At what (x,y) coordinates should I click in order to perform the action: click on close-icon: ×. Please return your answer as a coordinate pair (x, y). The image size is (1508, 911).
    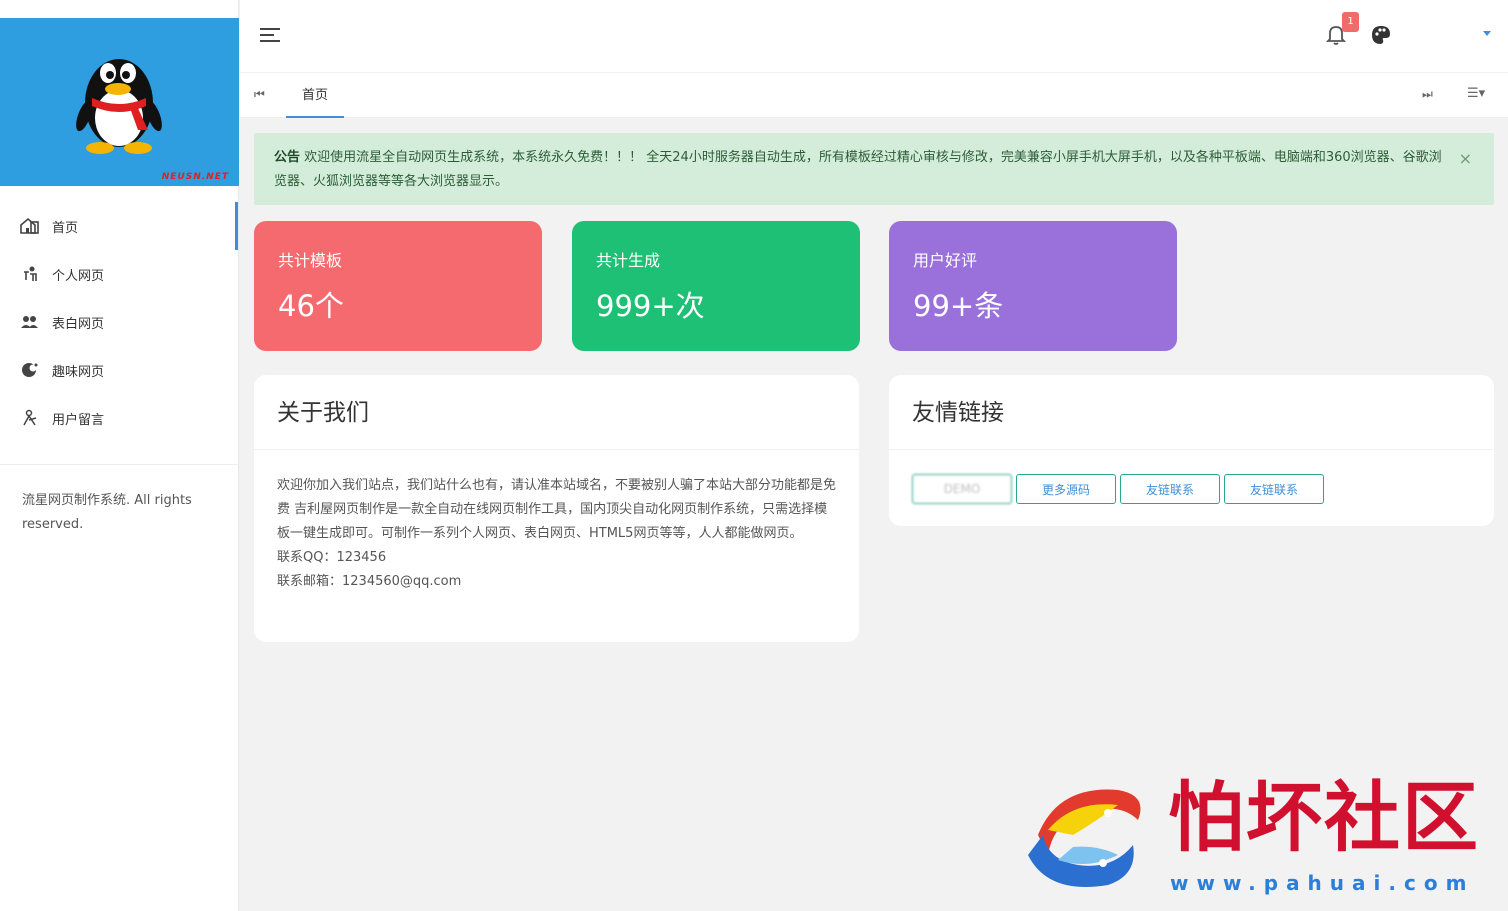
    Looking at the image, I should click on (1465, 159).